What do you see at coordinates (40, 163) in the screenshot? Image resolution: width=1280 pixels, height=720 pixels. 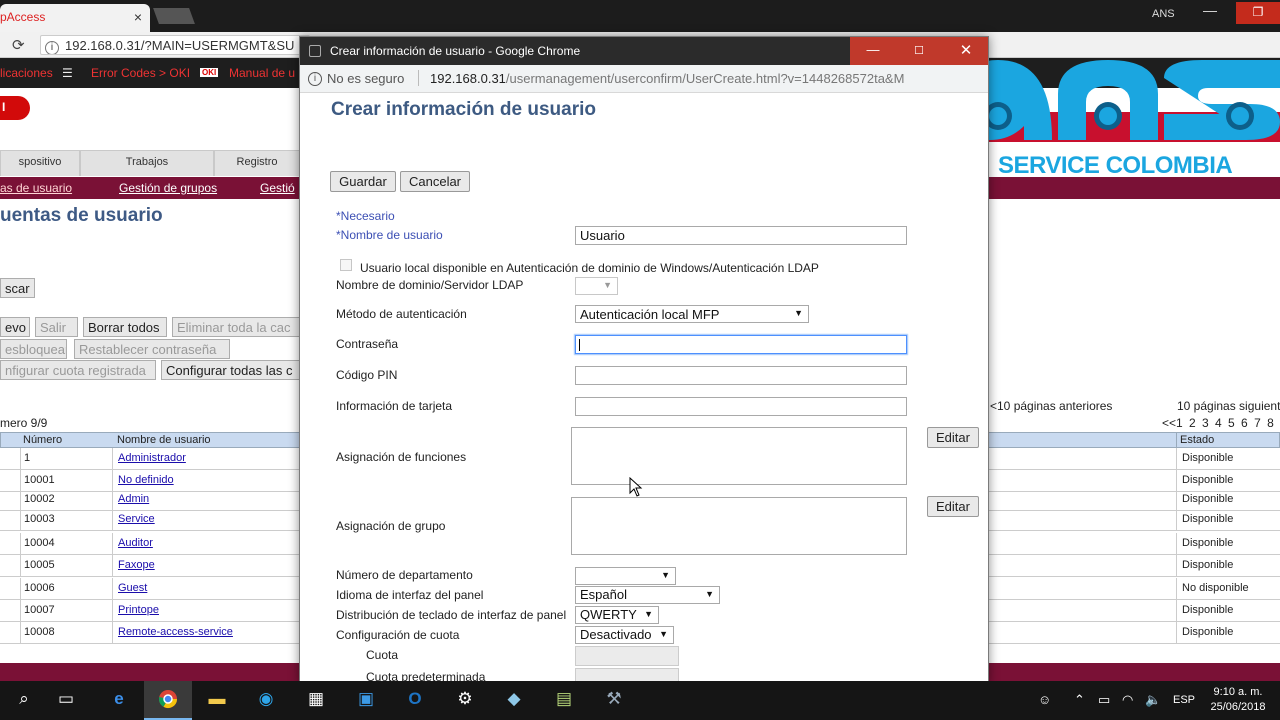 I see `tab-device: spositivo` at bounding box center [40, 163].